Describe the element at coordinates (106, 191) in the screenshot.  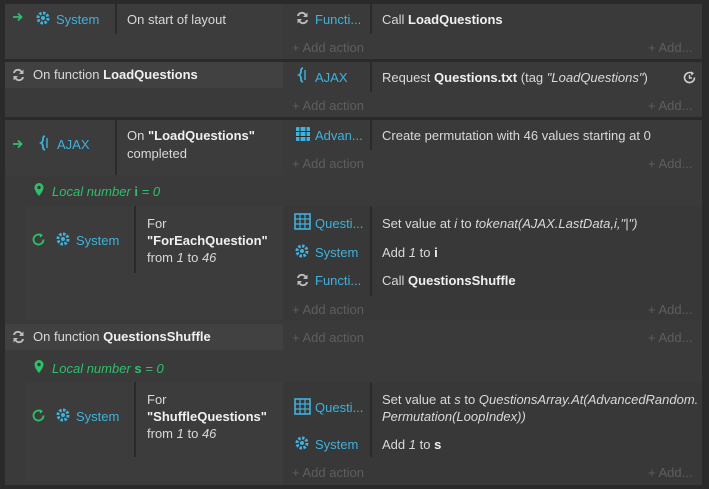
I see `local-variable-i: Local number i = 0` at that location.